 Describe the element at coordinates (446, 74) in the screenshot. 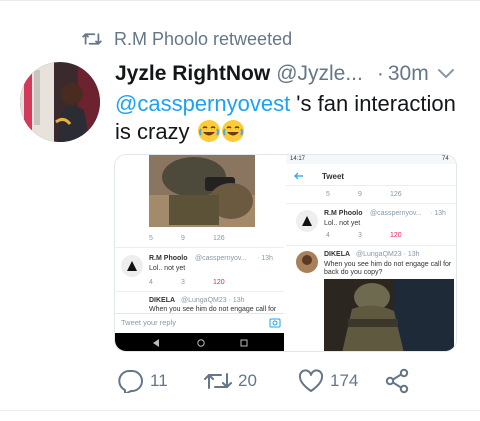

I see `chevron-down-icon` at that location.